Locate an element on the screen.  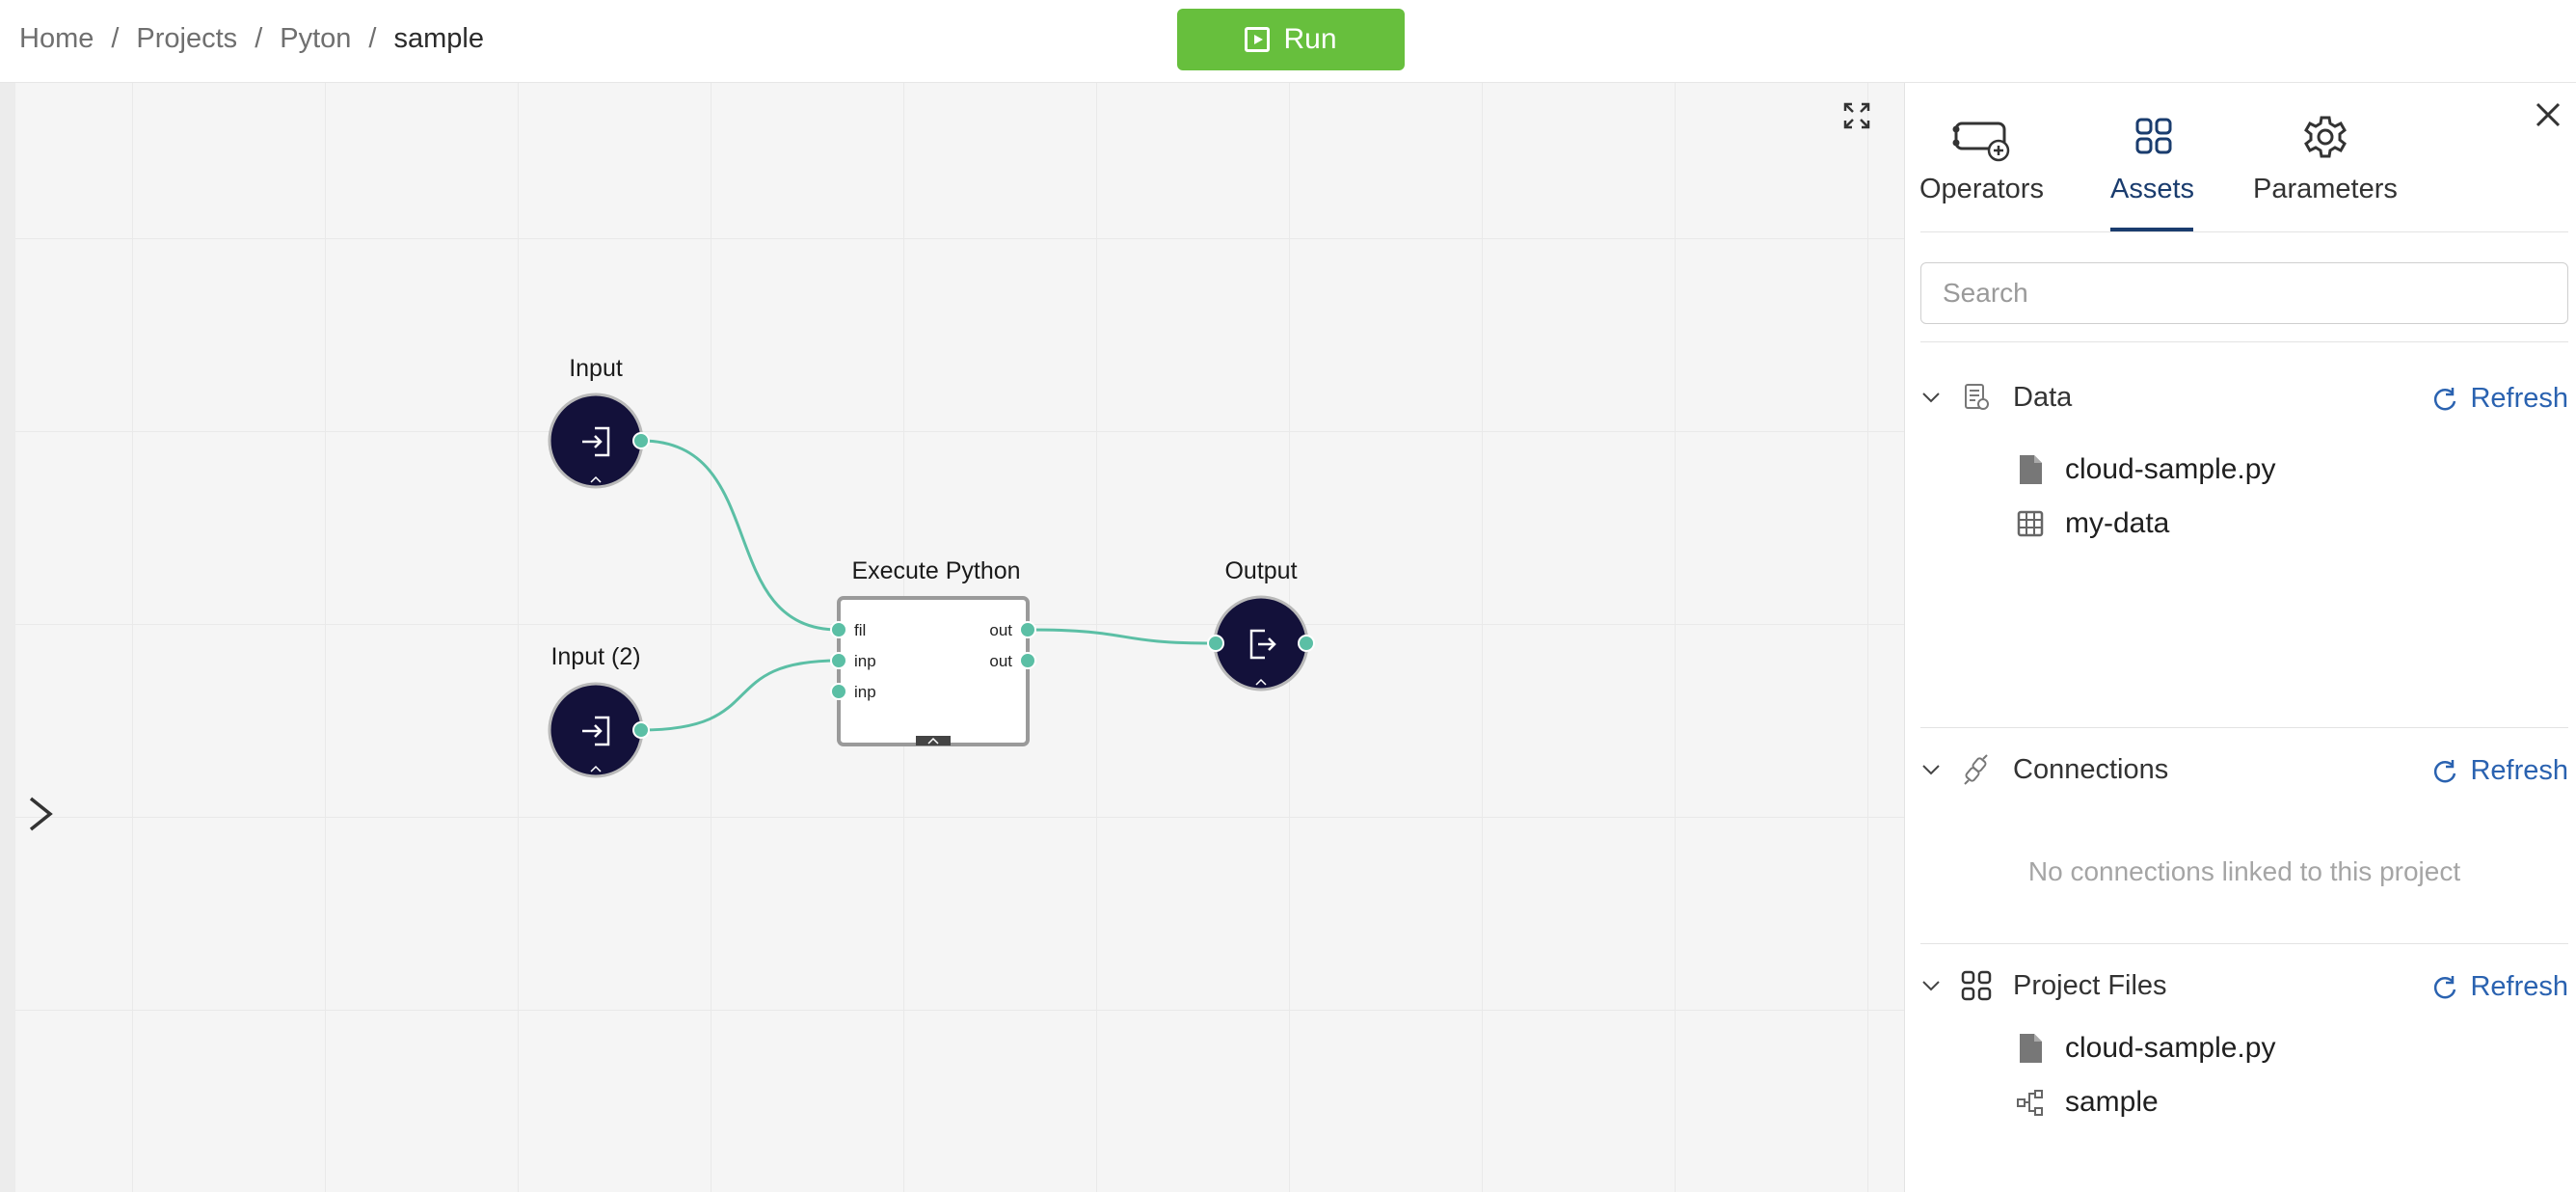
connections-refresh-button: Refresh is located at coordinates (2500, 771).